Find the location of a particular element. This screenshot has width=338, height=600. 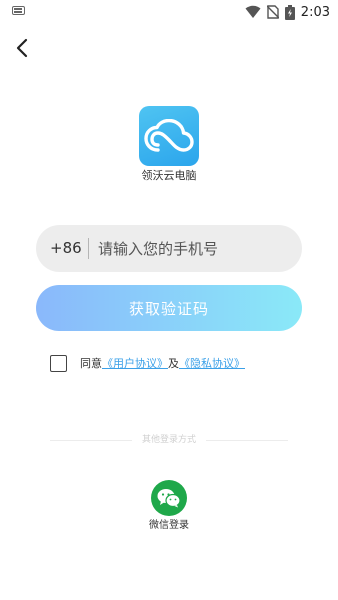

wifi-icon is located at coordinates (253, 11).